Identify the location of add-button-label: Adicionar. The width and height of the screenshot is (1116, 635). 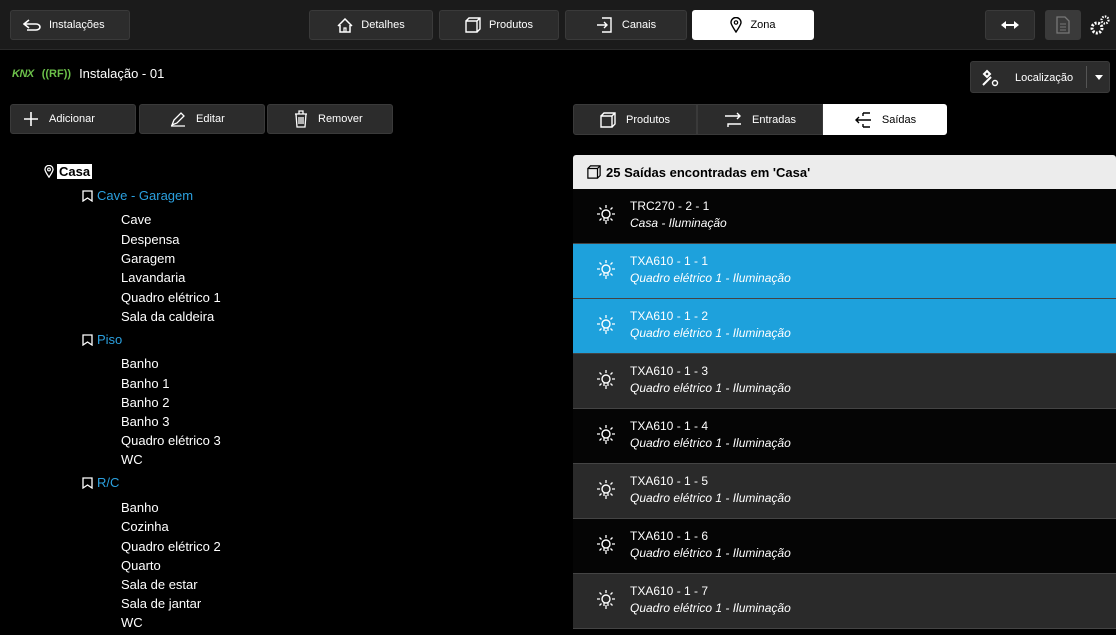
(72, 119).